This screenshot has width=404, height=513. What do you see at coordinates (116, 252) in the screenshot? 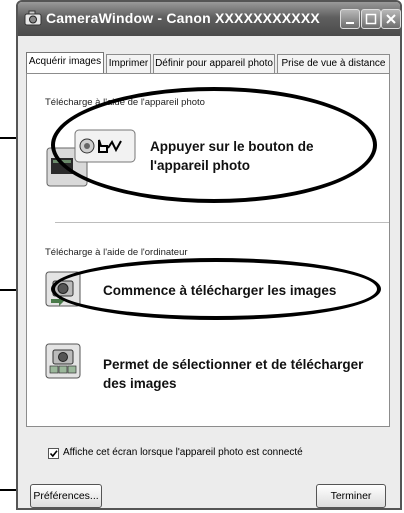
I see `section-heading-computer: Télécharge à l'aide de l'ordinateur` at bounding box center [116, 252].